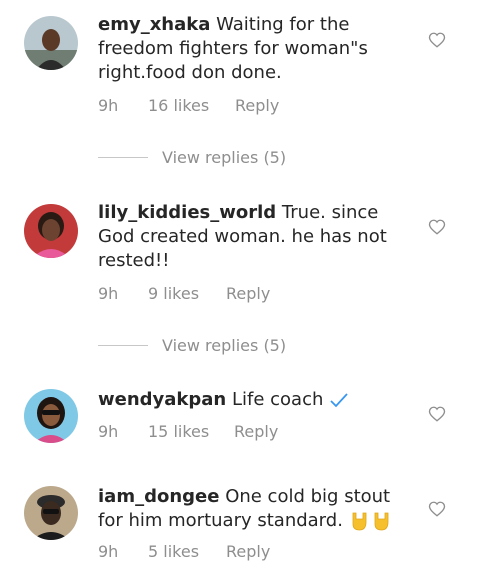 This screenshot has width=480, height=585. I want to click on comment-likes: 5 likes, so click(173, 551).